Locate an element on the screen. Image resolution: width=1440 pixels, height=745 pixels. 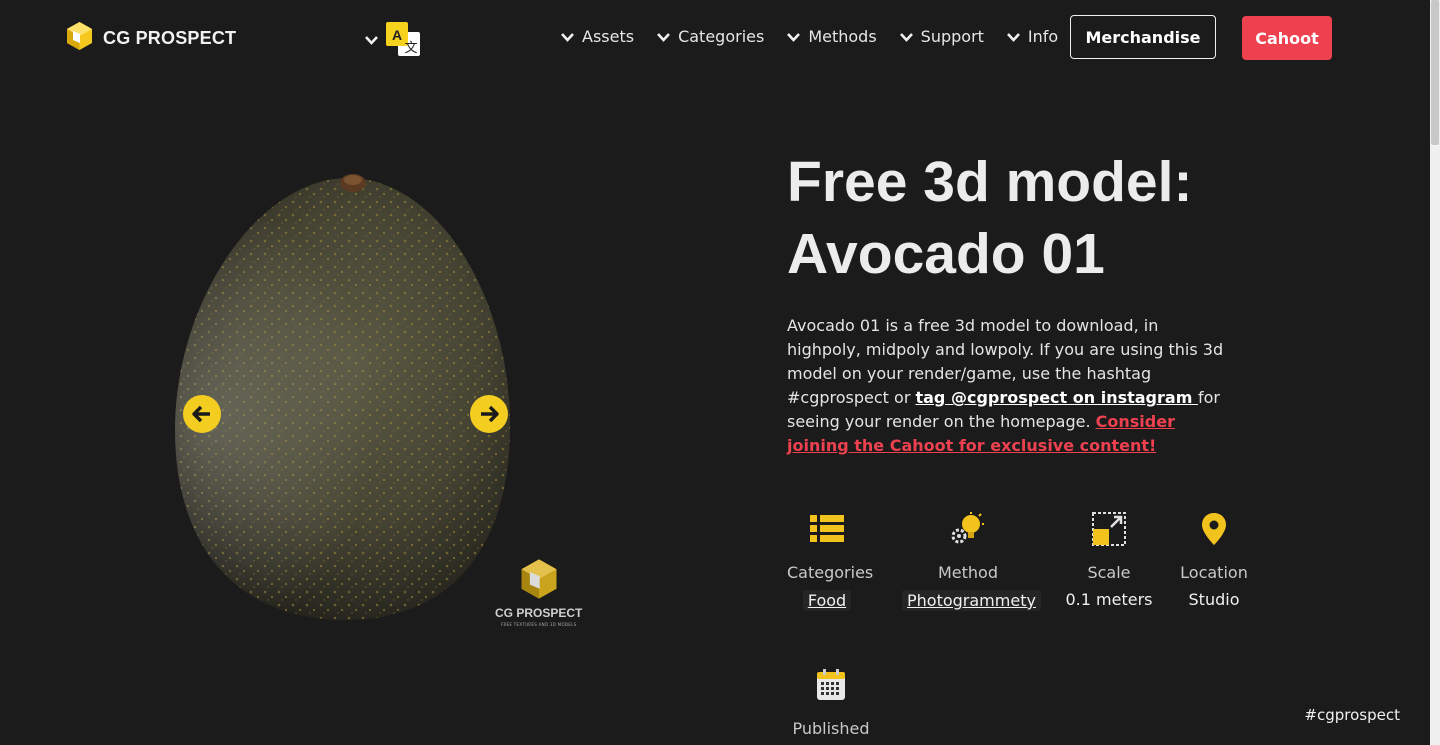
site-logo: CG PROSPECT is located at coordinates (151, 38).